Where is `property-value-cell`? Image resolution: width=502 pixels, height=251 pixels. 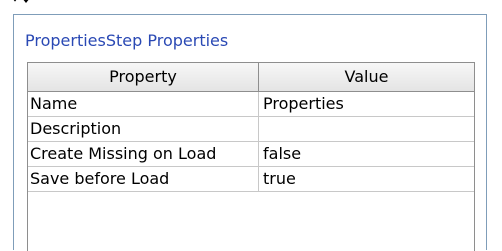
property-value-cell is located at coordinates (366, 129).